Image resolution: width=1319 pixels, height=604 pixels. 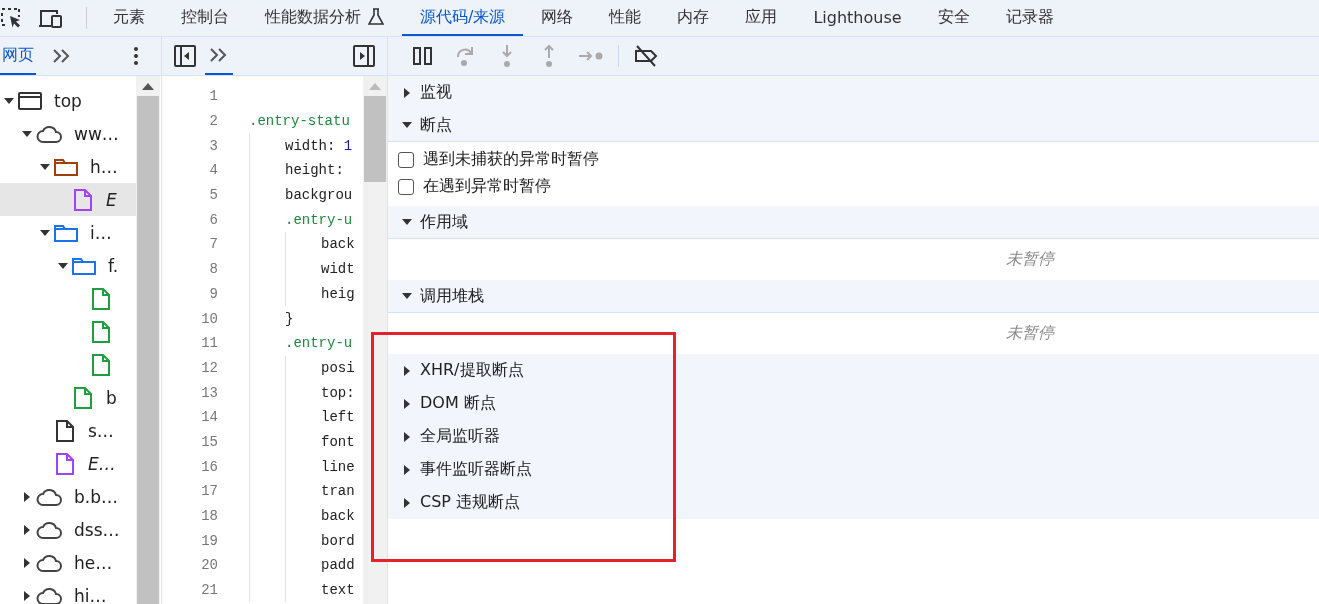 I want to click on line-number: 21, so click(x=209, y=590).